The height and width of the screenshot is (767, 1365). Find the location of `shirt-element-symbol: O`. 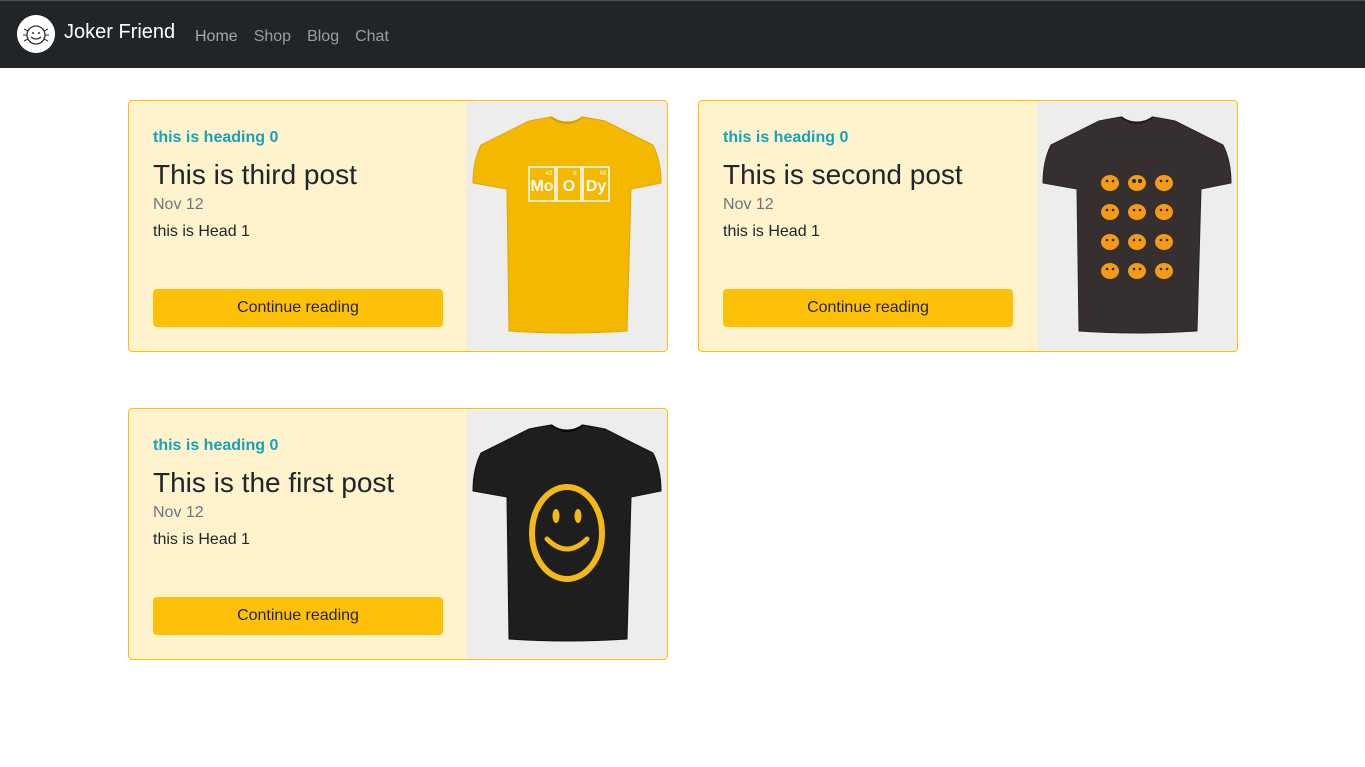

shirt-element-symbol: O is located at coordinates (569, 186).